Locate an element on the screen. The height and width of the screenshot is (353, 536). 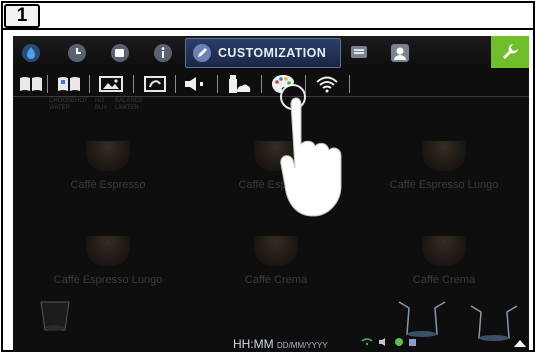
status-icons is located at coordinates (388, 342).